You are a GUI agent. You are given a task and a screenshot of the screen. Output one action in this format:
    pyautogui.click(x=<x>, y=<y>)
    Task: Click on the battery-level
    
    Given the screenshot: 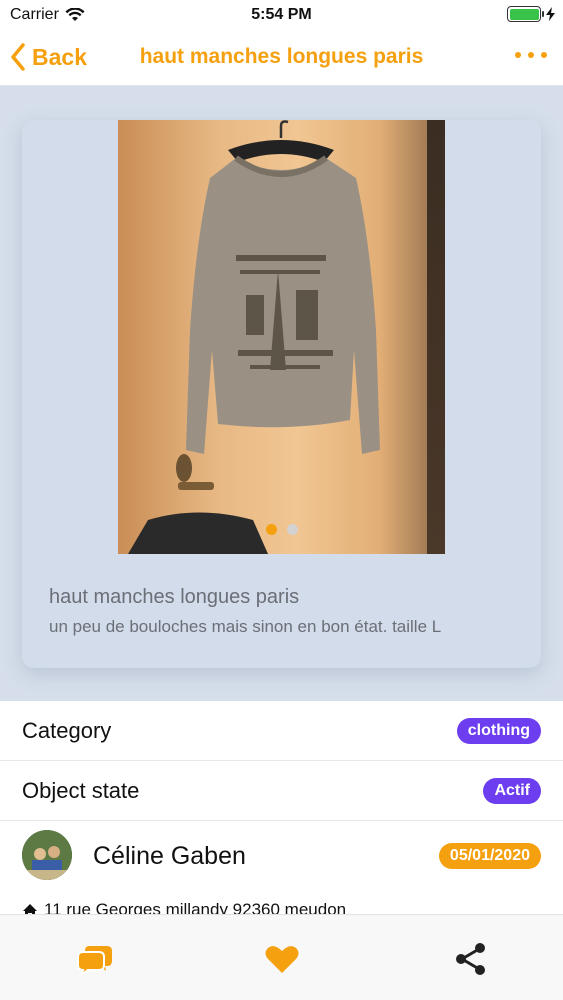 What is the action you would take?
    pyautogui.click(x=524, y=14)
    